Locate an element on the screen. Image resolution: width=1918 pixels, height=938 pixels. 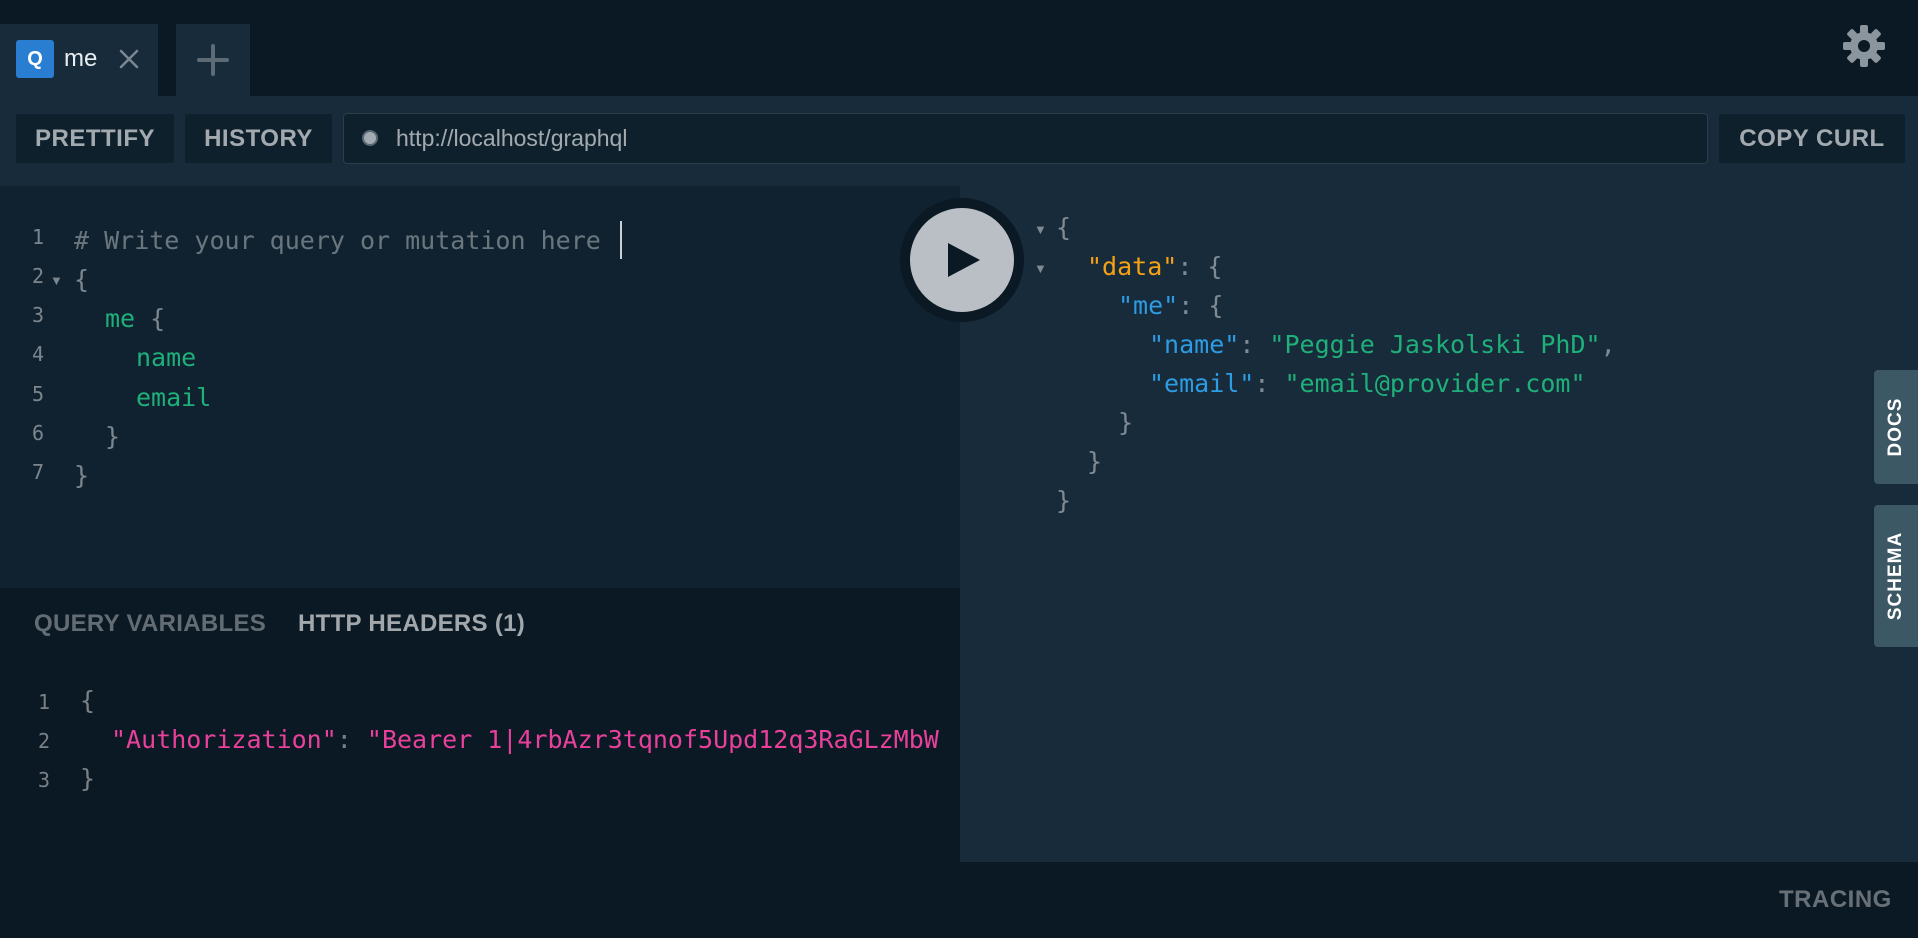
execute-query-button is located at coordinates (962, 260).